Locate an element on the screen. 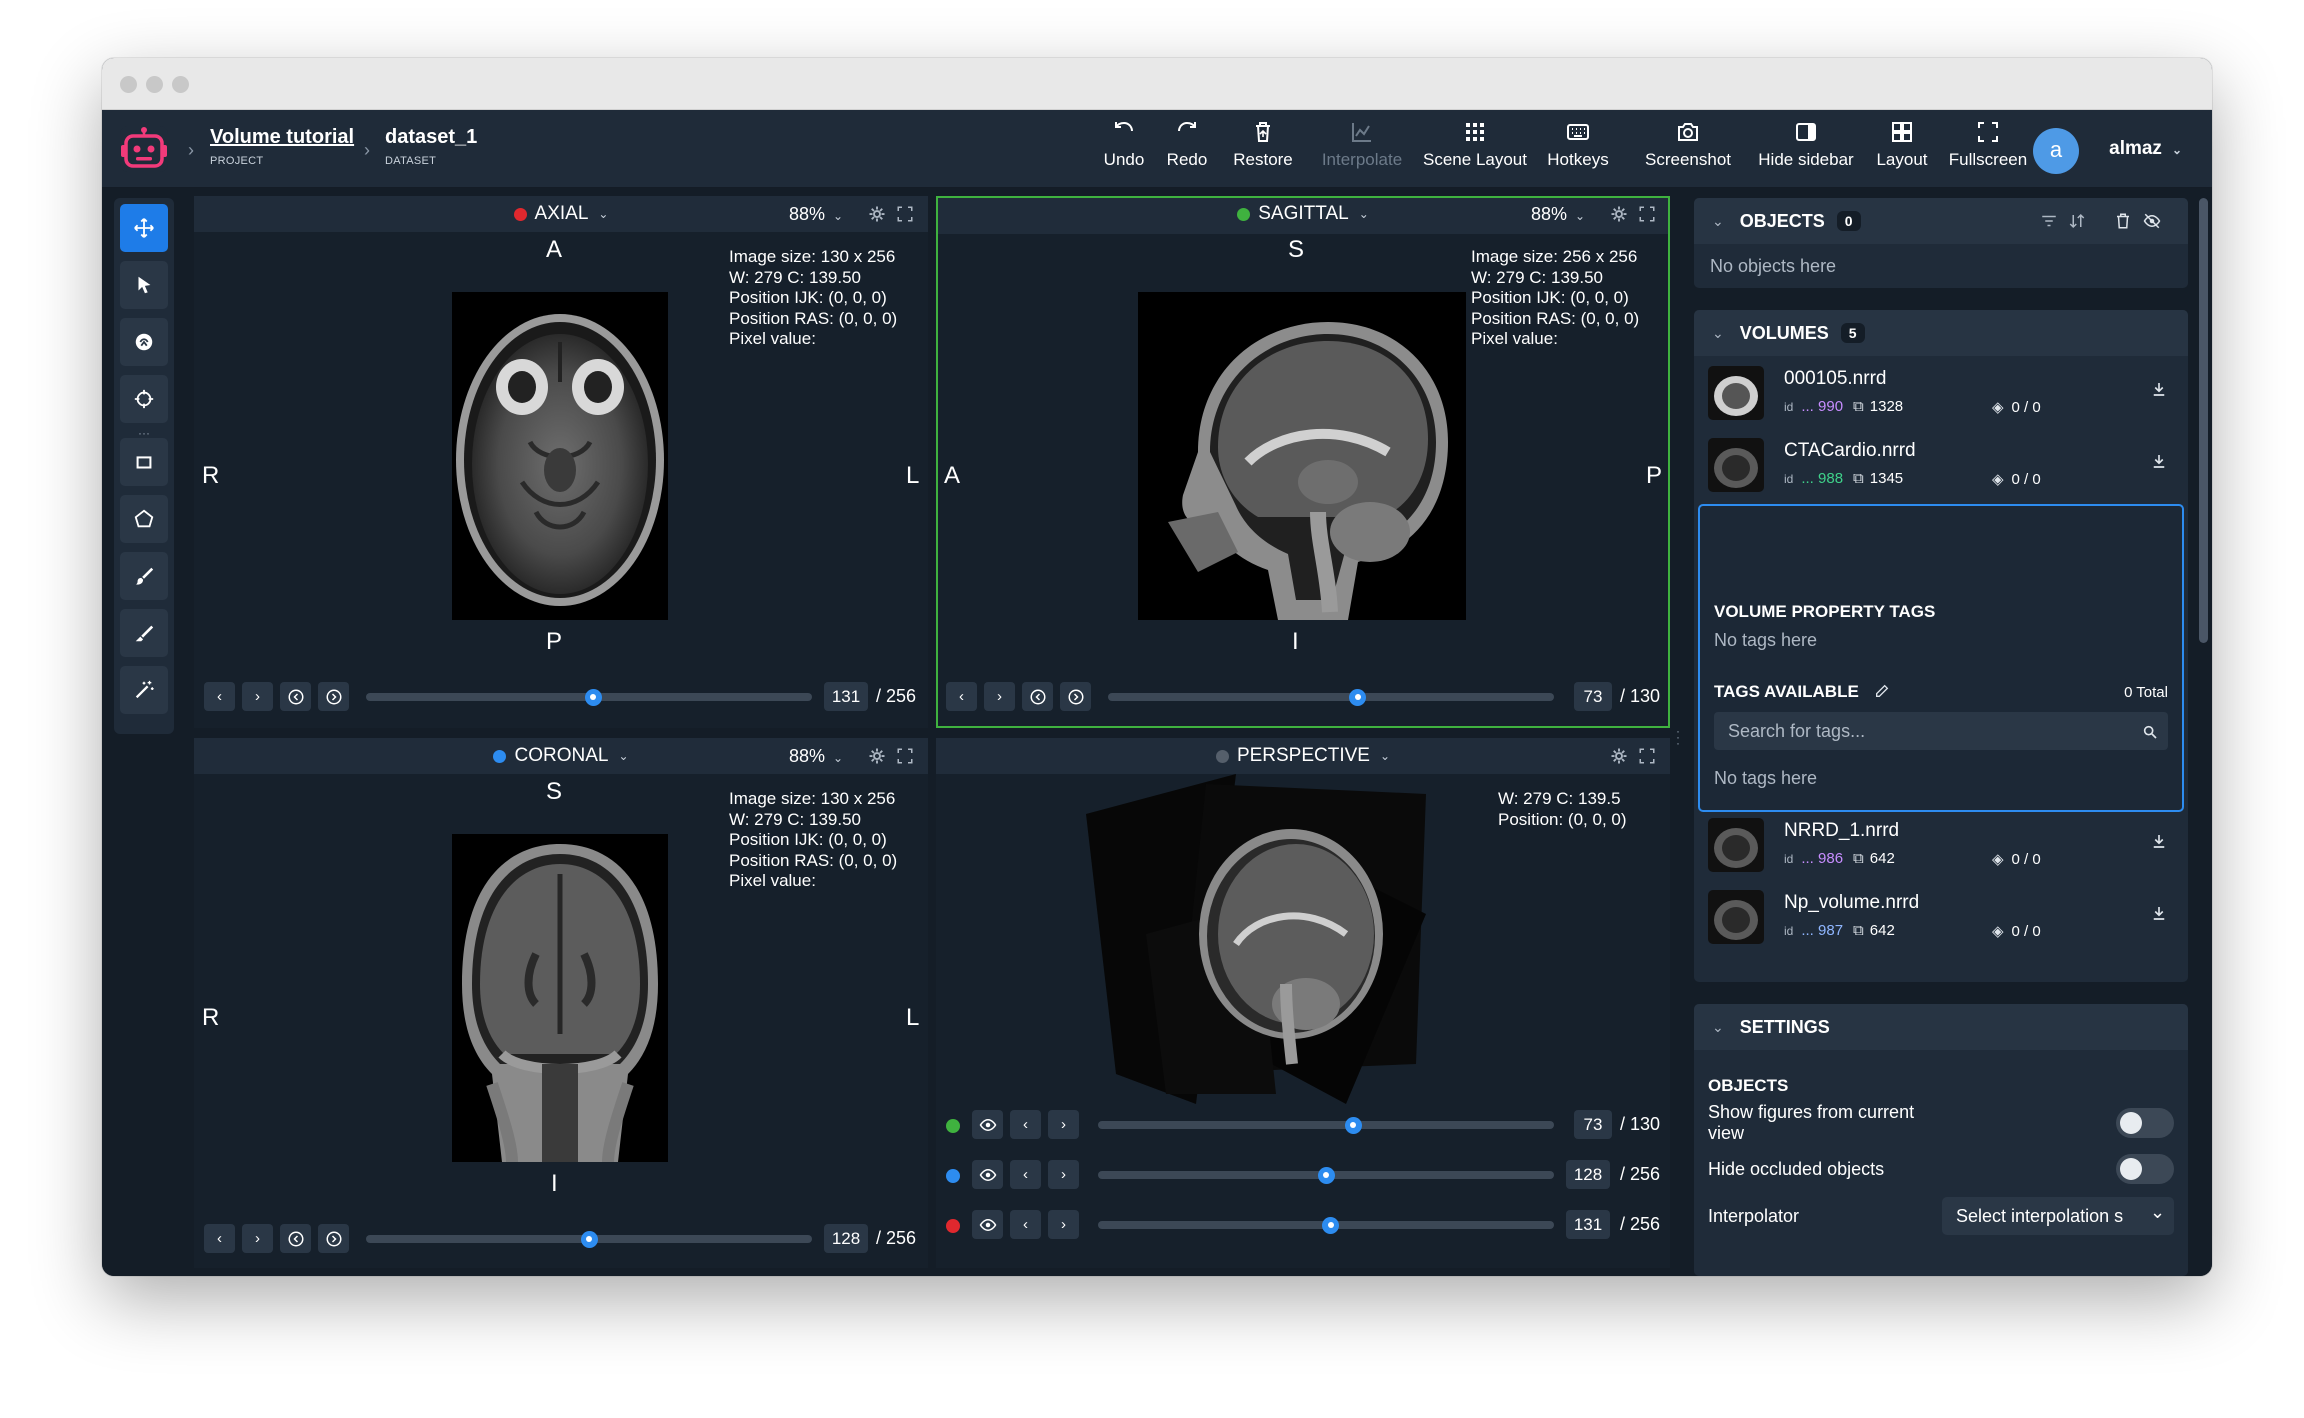 This screenshot has width=2304, height=1418. volumes-panel-header: ⌄ VOLUMES 5 is located at coordinates (1941, 333).